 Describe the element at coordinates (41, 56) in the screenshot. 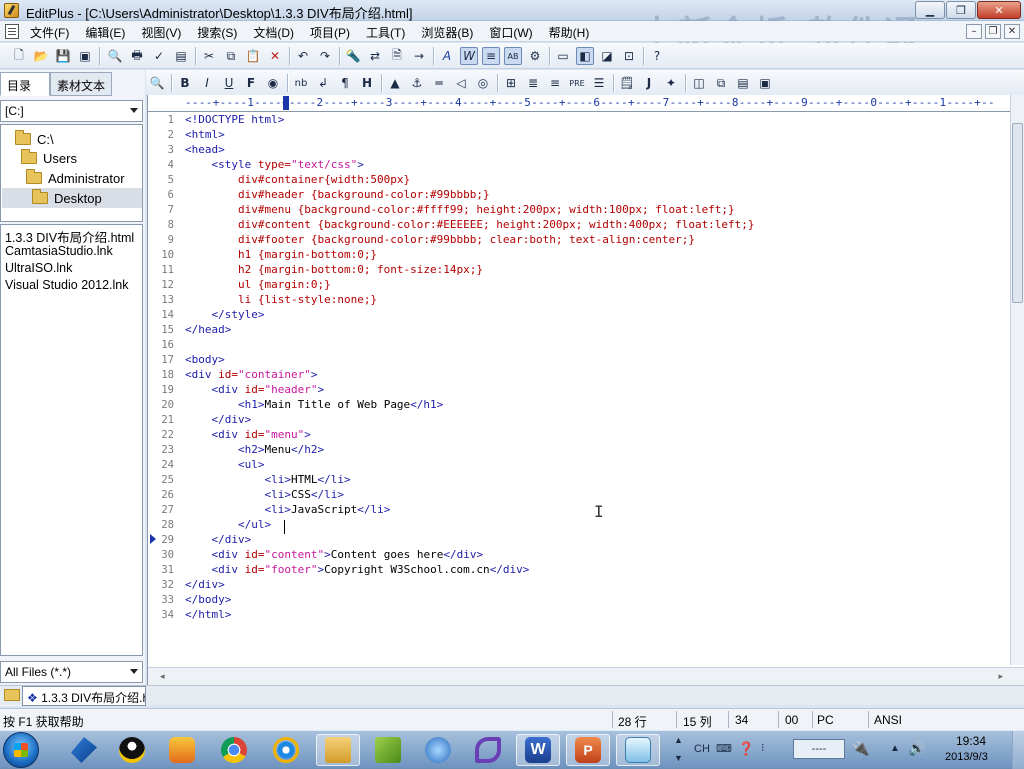

I see `open-folder-icon: 📂` at that location.